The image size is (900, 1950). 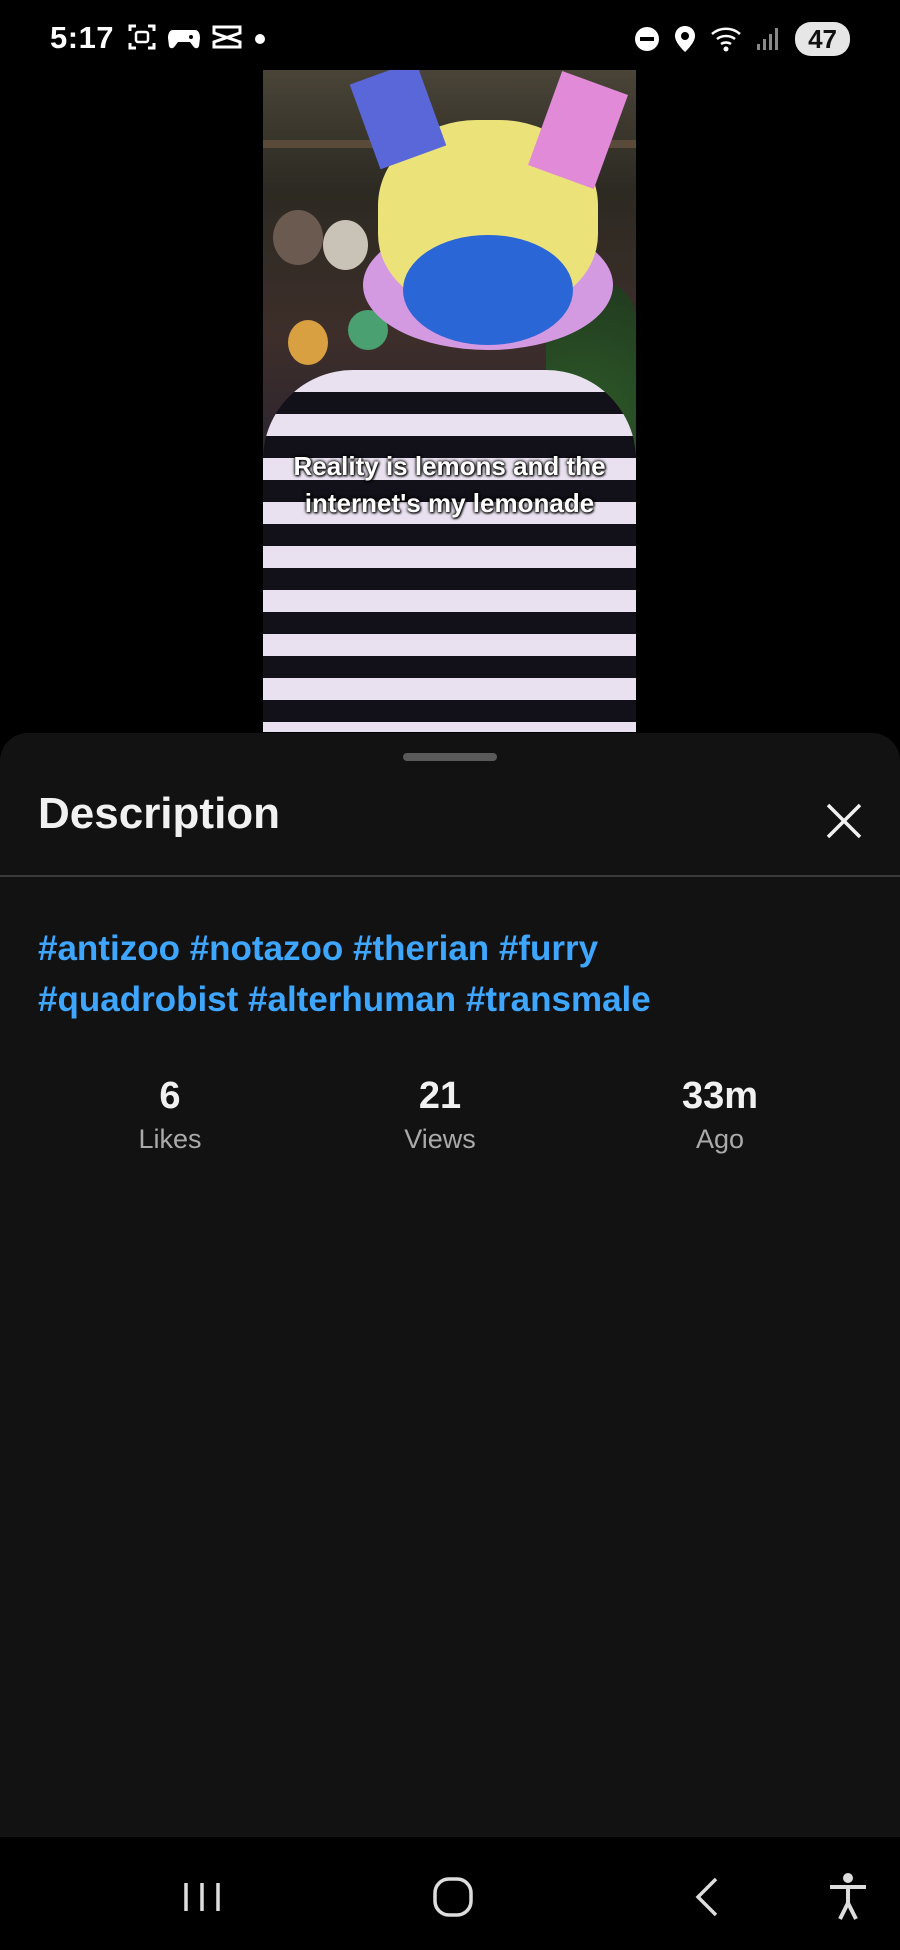 I want to click on drag-handle, so click(x=450, y=757).